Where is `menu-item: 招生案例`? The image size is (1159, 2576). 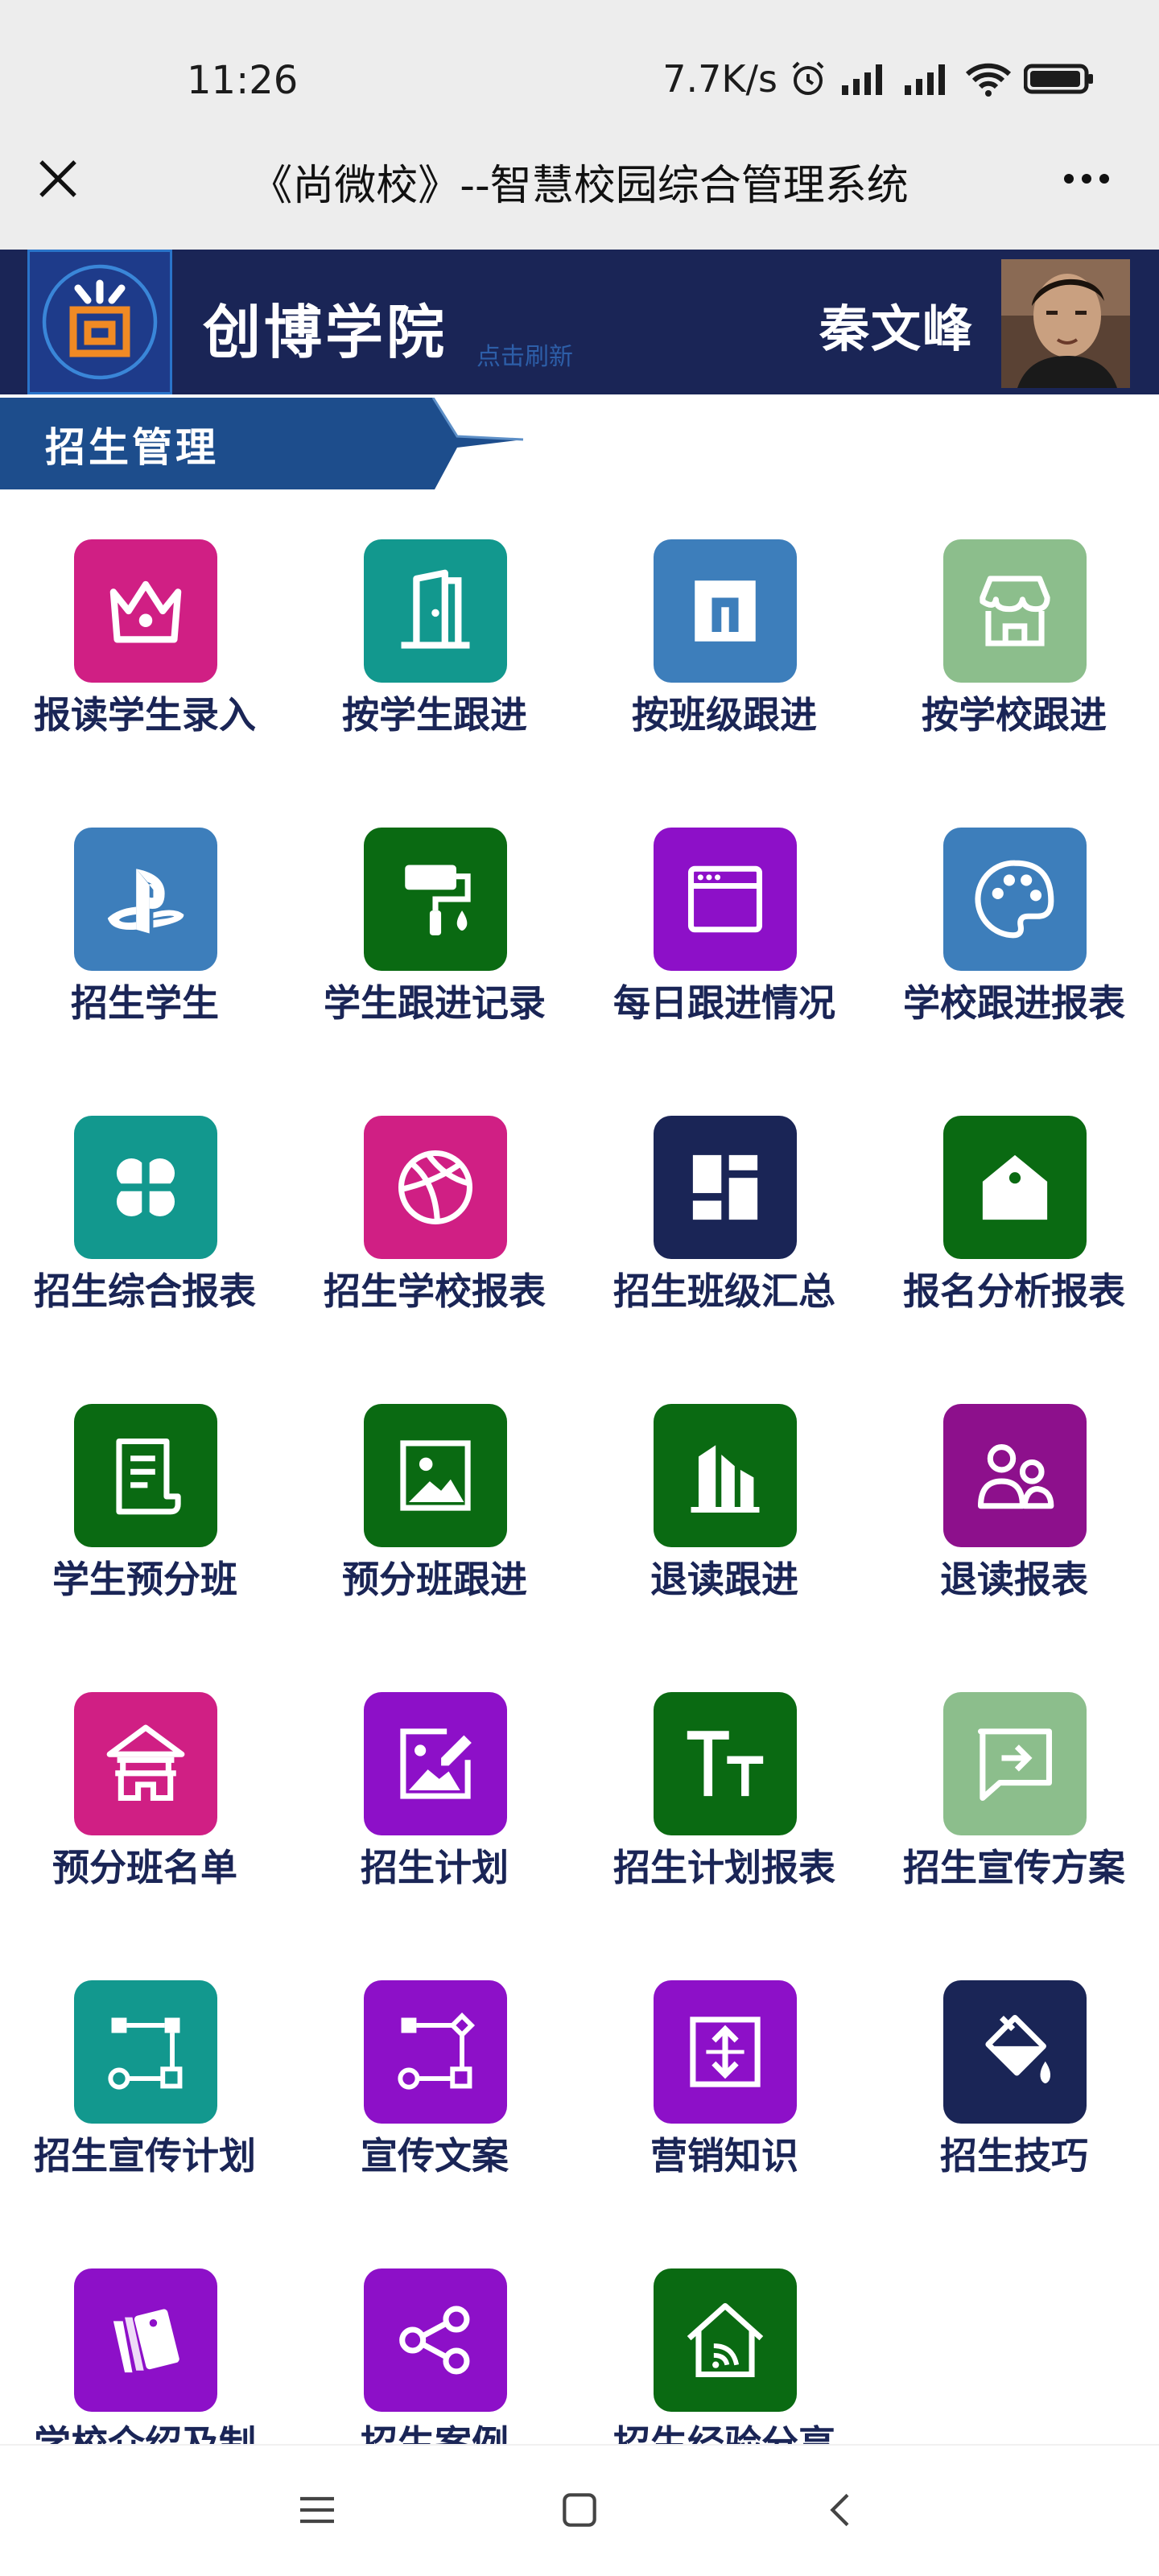 menu-item: 招生案例 is located at coordinates (435, 2352).